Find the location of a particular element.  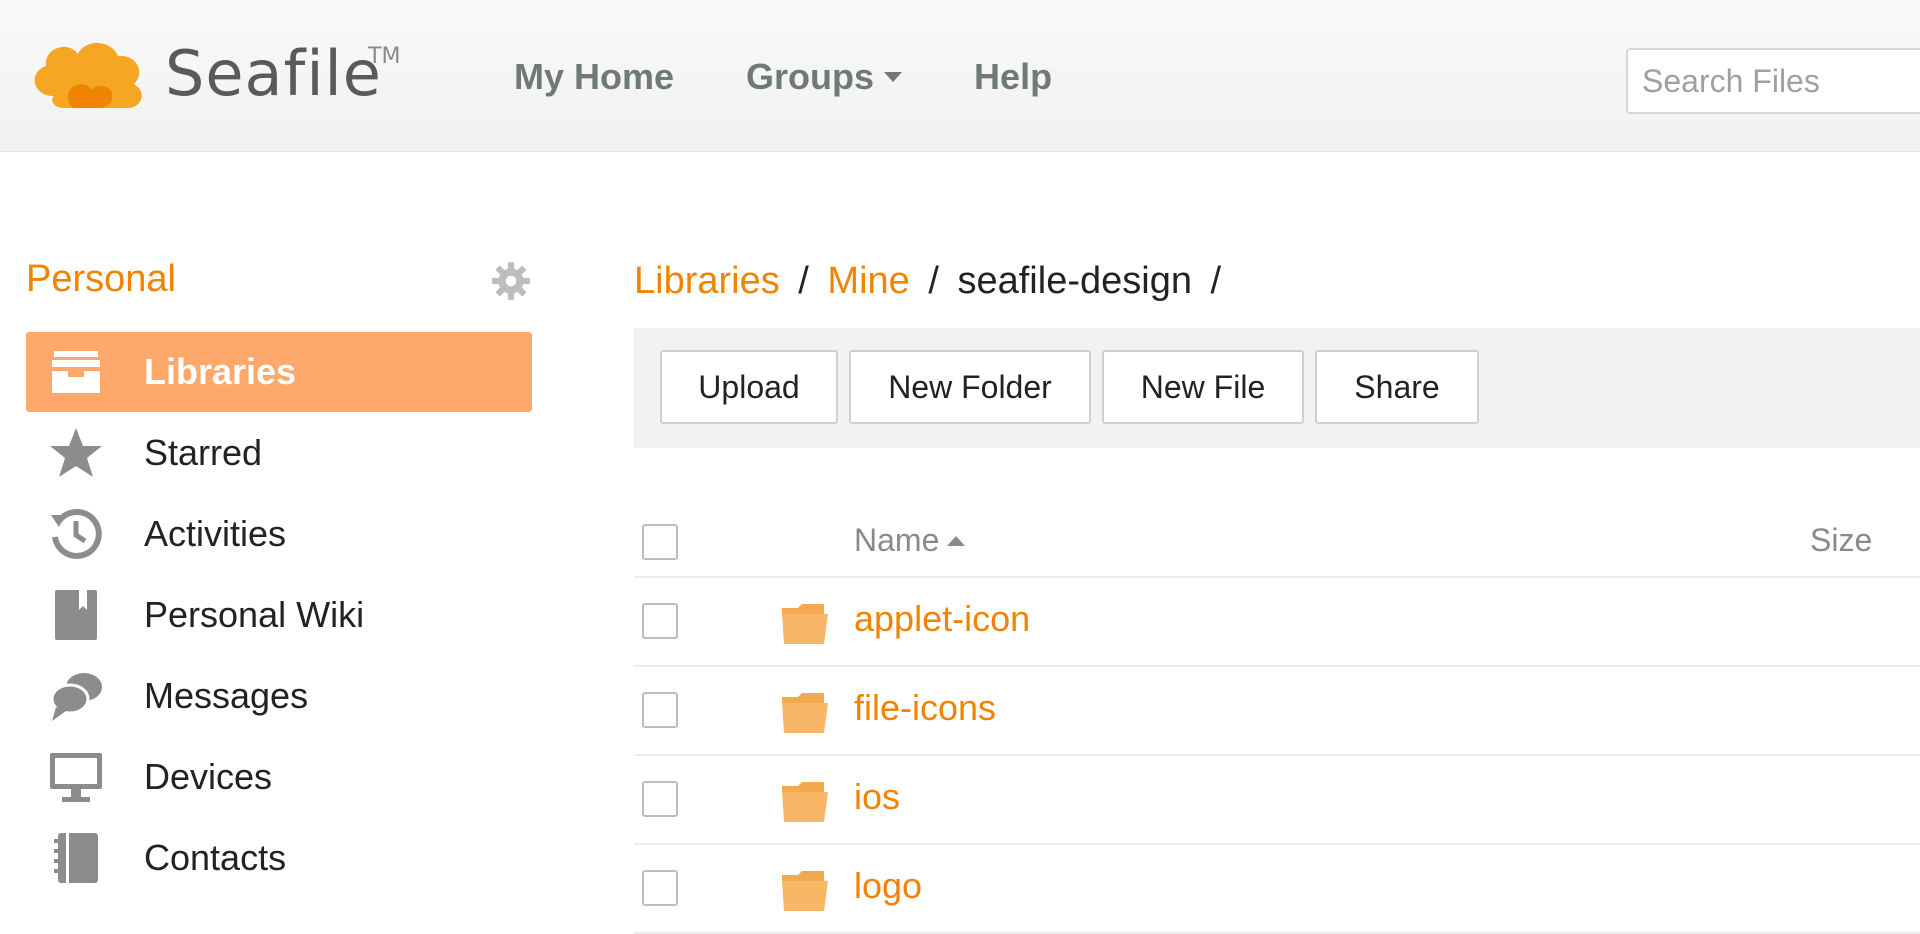

name-column-header: Name is located at coordinates (910, 540).